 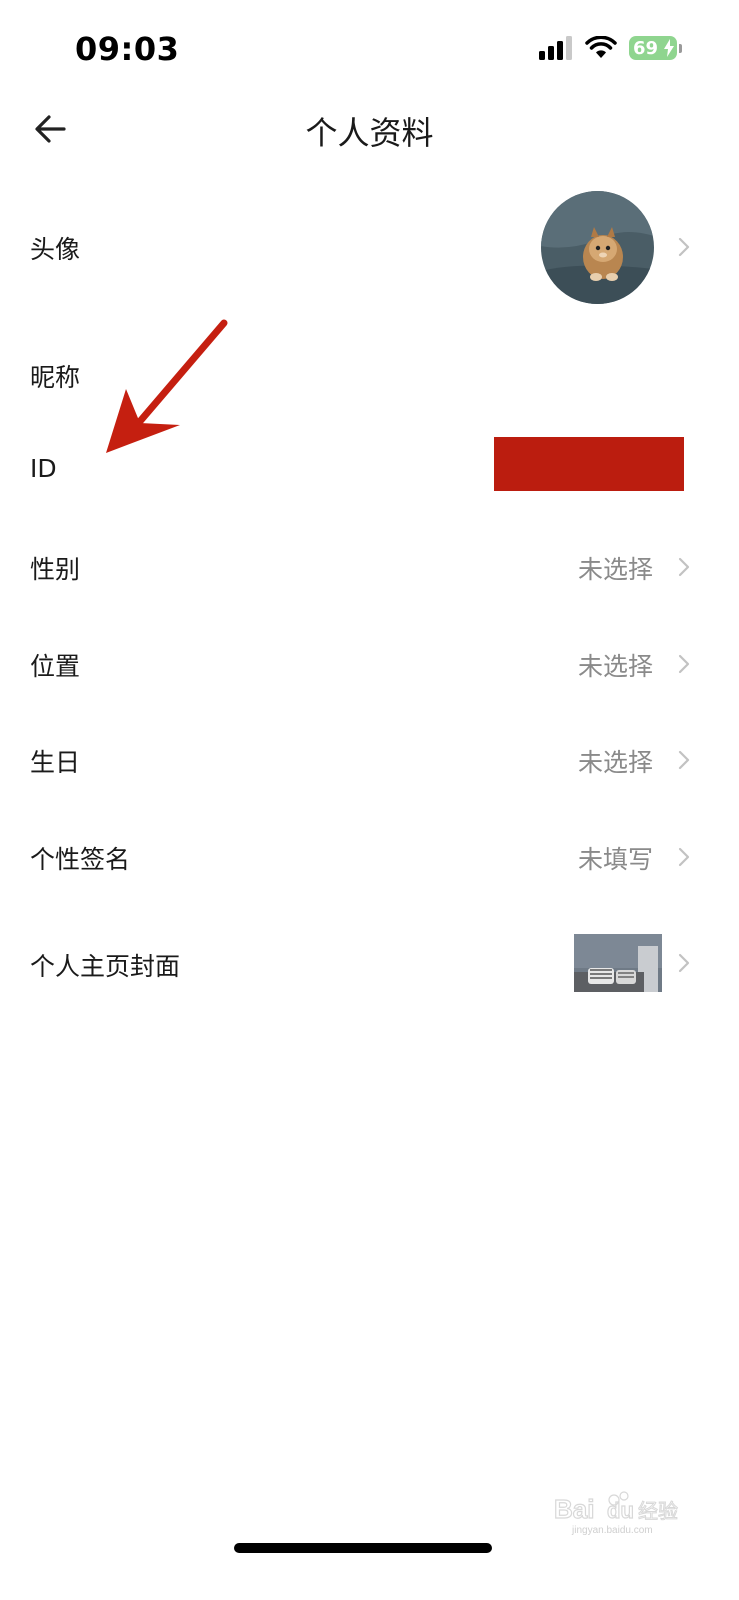 What do you see at coordinates (589, 464) in the screenshot?
I see `id-redaction-block` at bounding box center [589, 464].